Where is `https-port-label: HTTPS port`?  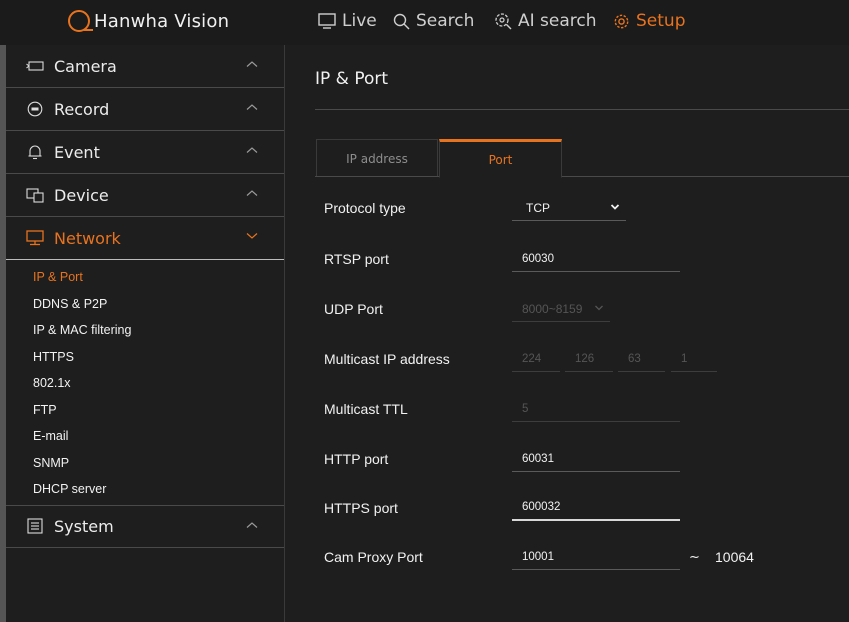 https-port-label: HTTPS port is located at coordinates (361, 508).